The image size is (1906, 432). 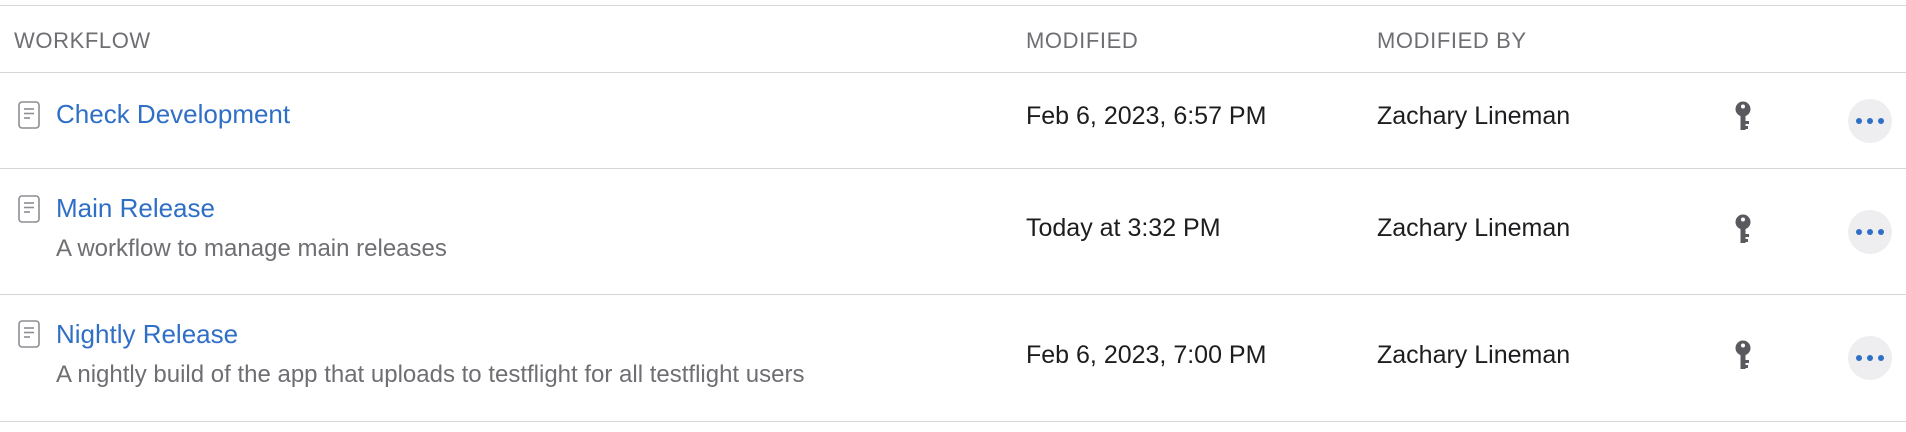 I want to click on column-header-modified: MODIFIED, so click(x=1082, y=41).